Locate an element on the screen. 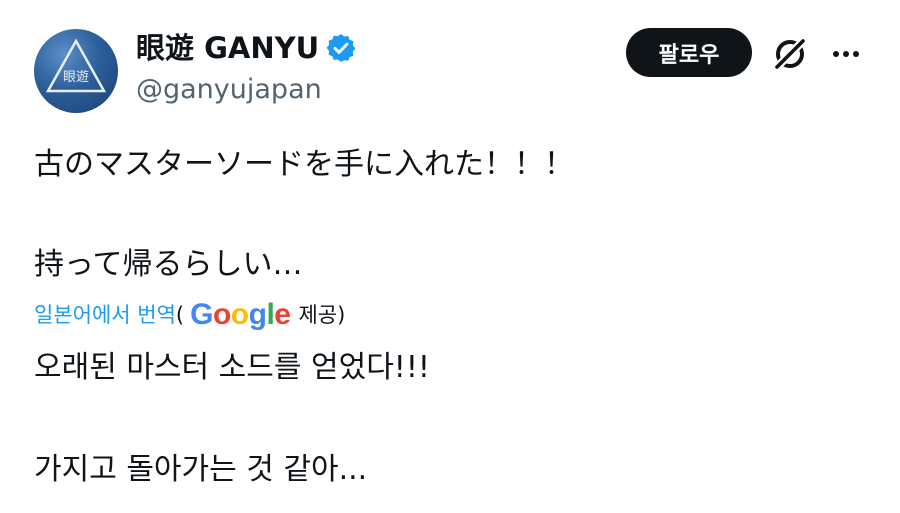 Image resolution: width=900 pixels, height=513 pixels. follow-button: 팔로우 is located at coordinates (689, 52).